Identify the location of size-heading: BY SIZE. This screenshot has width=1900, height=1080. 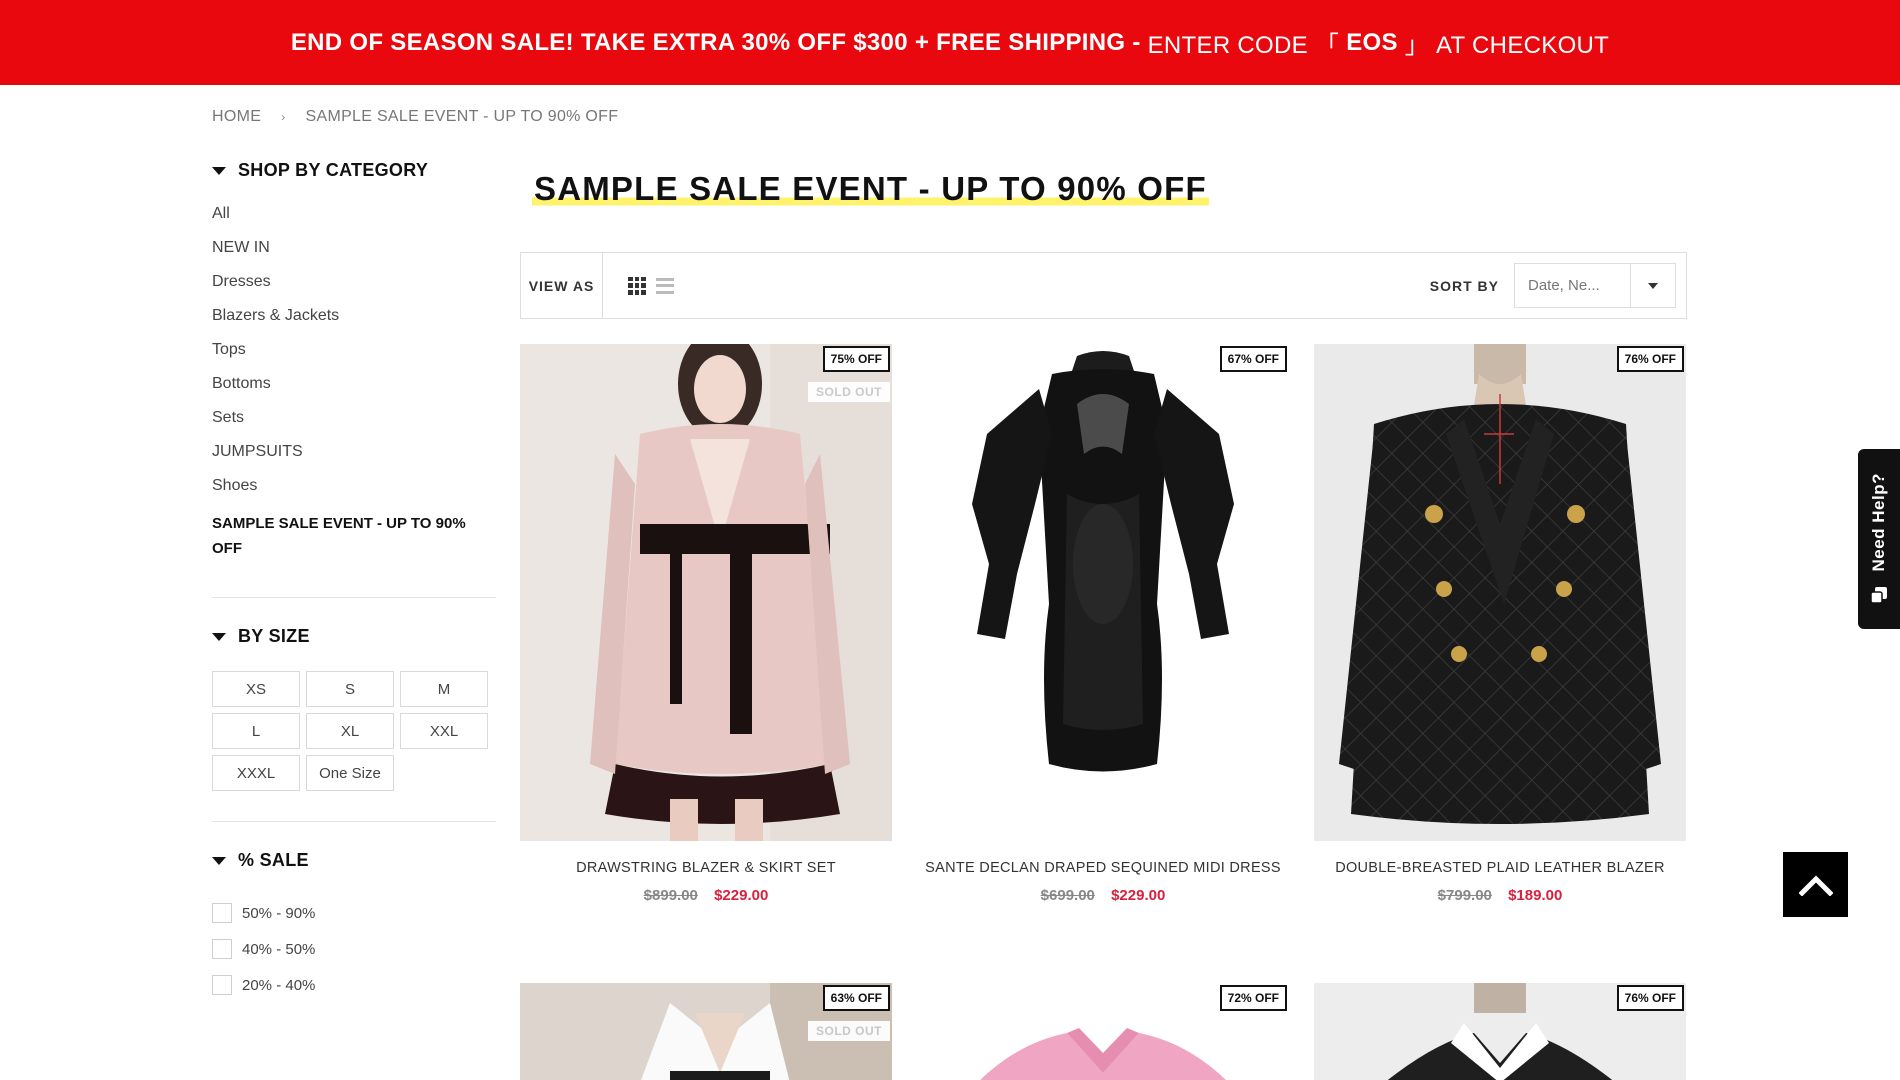
(354, 636).